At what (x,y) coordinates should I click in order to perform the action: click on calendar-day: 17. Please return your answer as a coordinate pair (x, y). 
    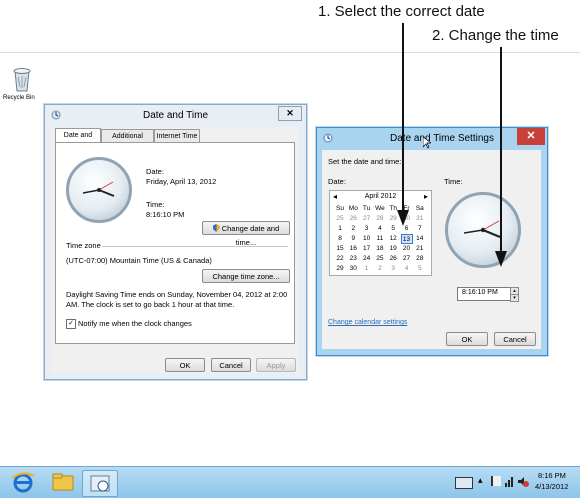
    Looking at the image, I should click on (367, 249).